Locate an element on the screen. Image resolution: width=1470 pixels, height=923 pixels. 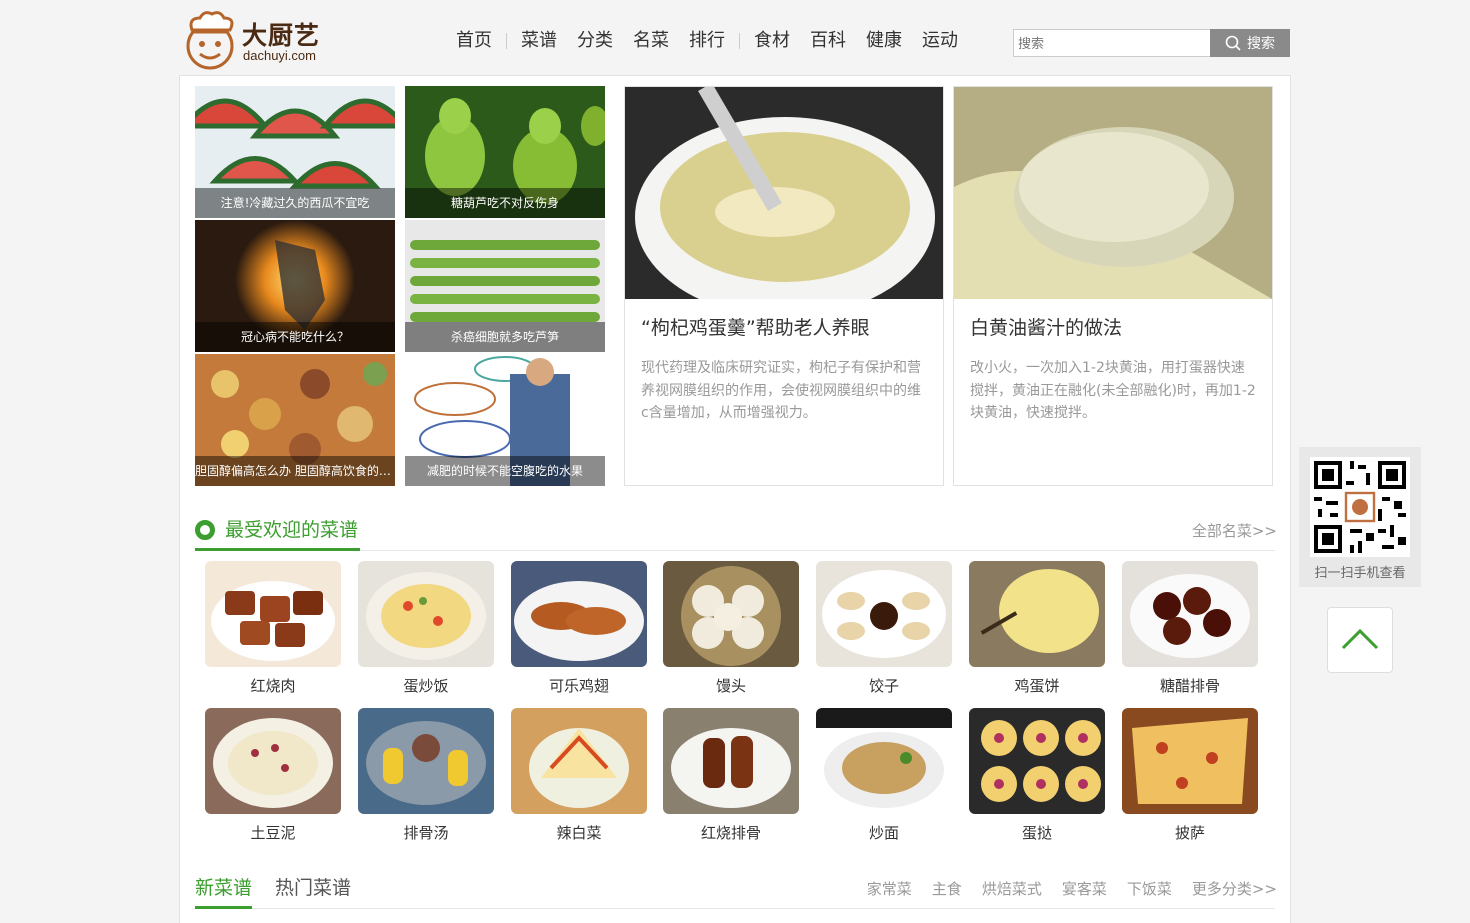
back-to-top-button is located at coordinates (1360, 640).